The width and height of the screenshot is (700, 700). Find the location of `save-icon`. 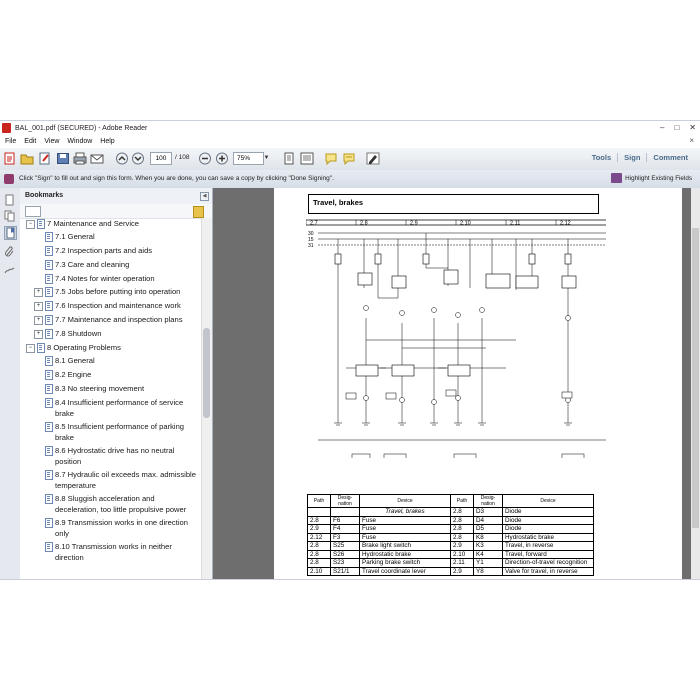

save-icon is located at coordinates (63, 158).